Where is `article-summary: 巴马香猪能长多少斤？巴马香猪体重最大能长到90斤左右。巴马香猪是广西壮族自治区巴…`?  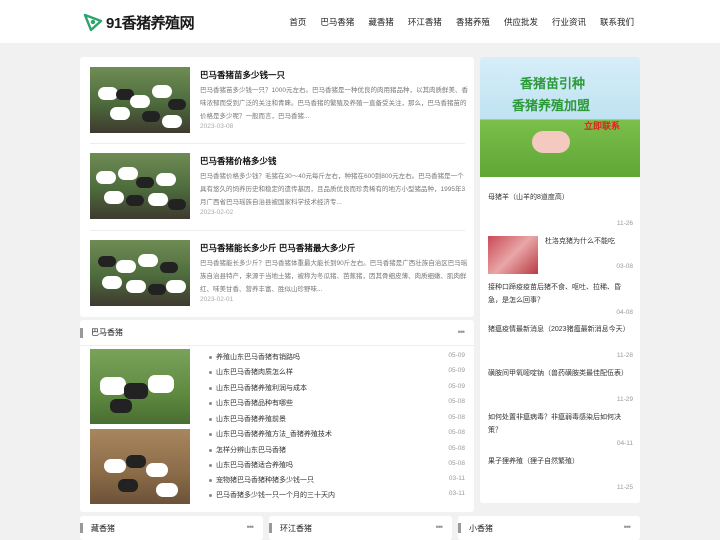 article-summary: 巴马香猪能长多少斤？巴马香猪体重最大能长到90斤左右。巴马香猪是广西壮族自治区巴… is located at coordinates (334, 276).